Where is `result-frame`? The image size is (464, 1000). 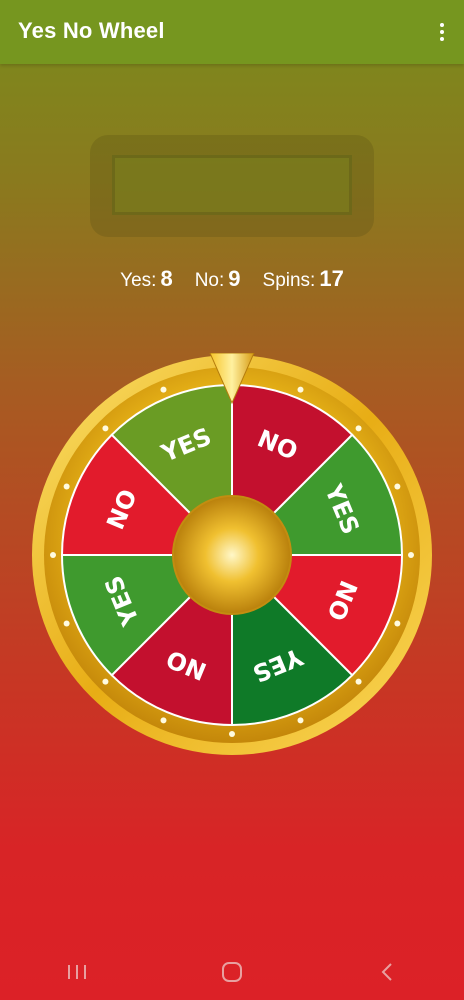 result-frame is located at coordinates (232, 186).